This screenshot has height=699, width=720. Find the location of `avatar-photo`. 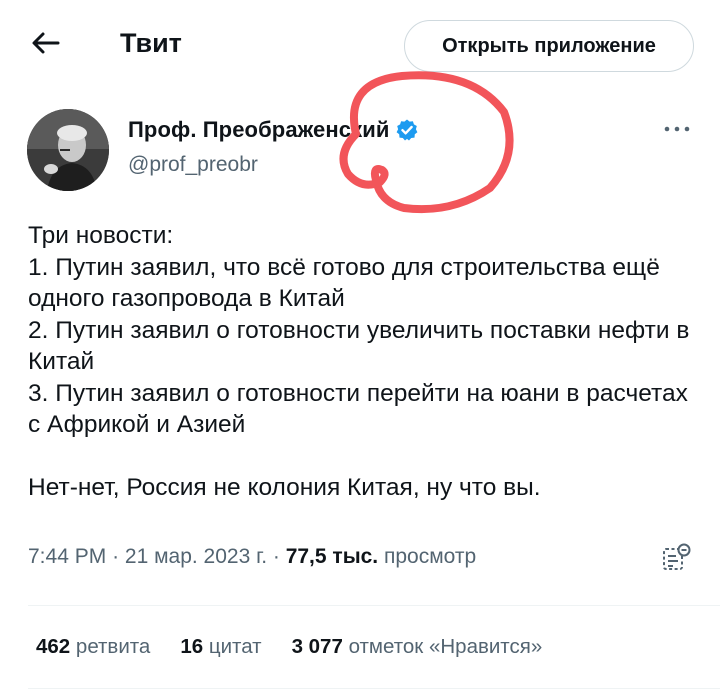

avatar-photo is located at coordinates (68, 150).